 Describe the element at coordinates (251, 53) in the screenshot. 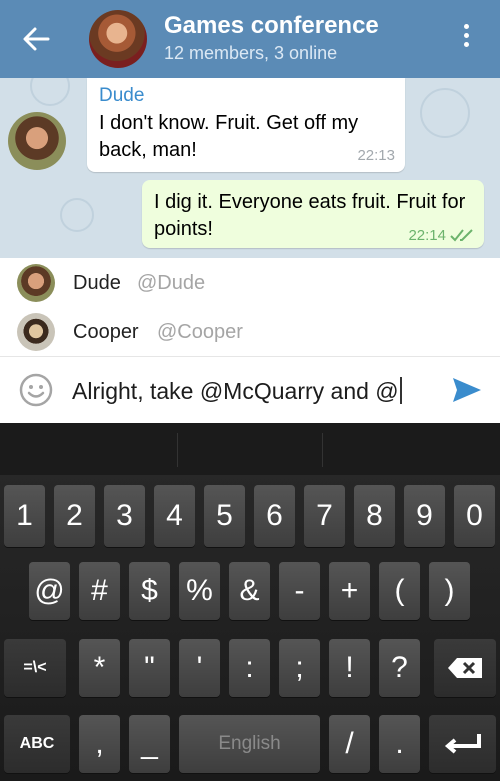

I see `chat-subtitle: 12 members, 3 online` at that location.